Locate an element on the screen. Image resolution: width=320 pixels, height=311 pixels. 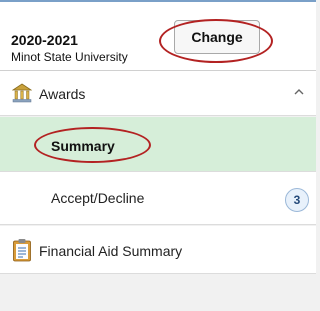
bank-icon is located at coordinates (22, 95).